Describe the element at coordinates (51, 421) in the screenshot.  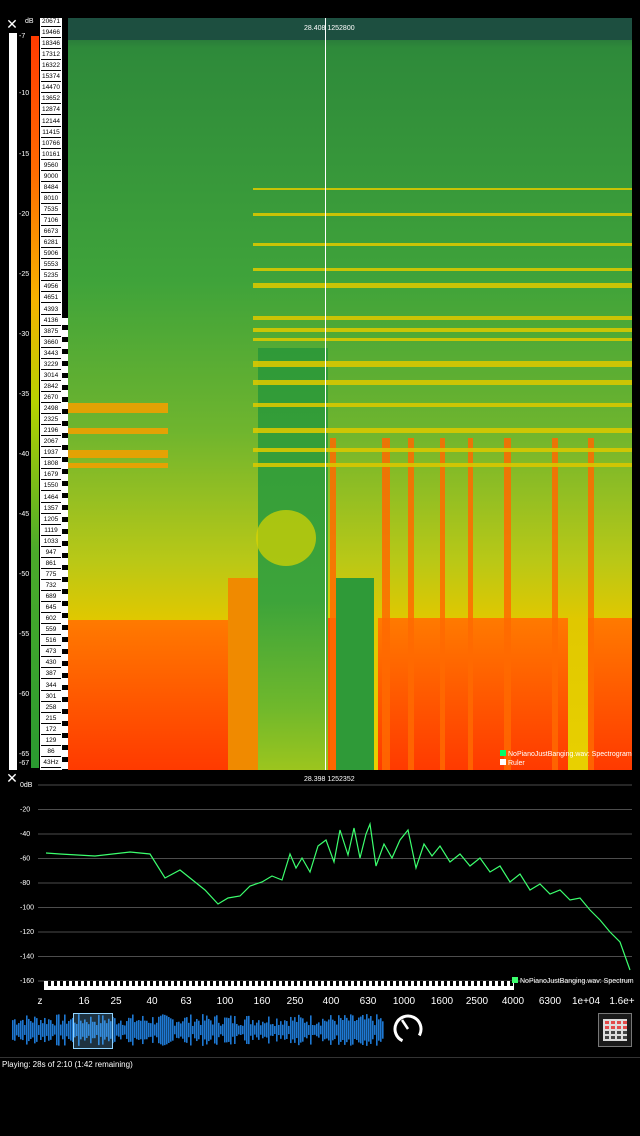
I see `frequency-label: 2325` at that location.